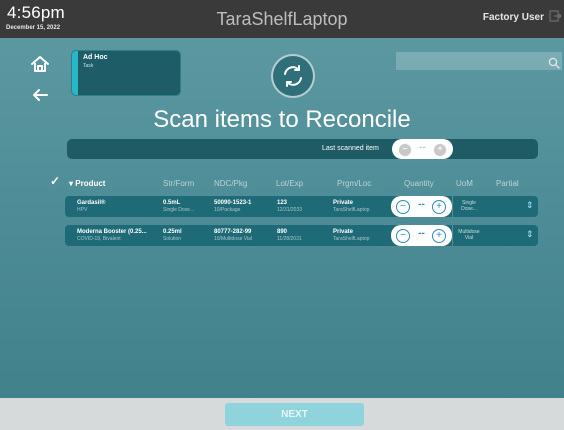 The height and width of the screenshot is (430, 564). I want to click on ndc-value: 50090-1523-1, so click(233, 203).